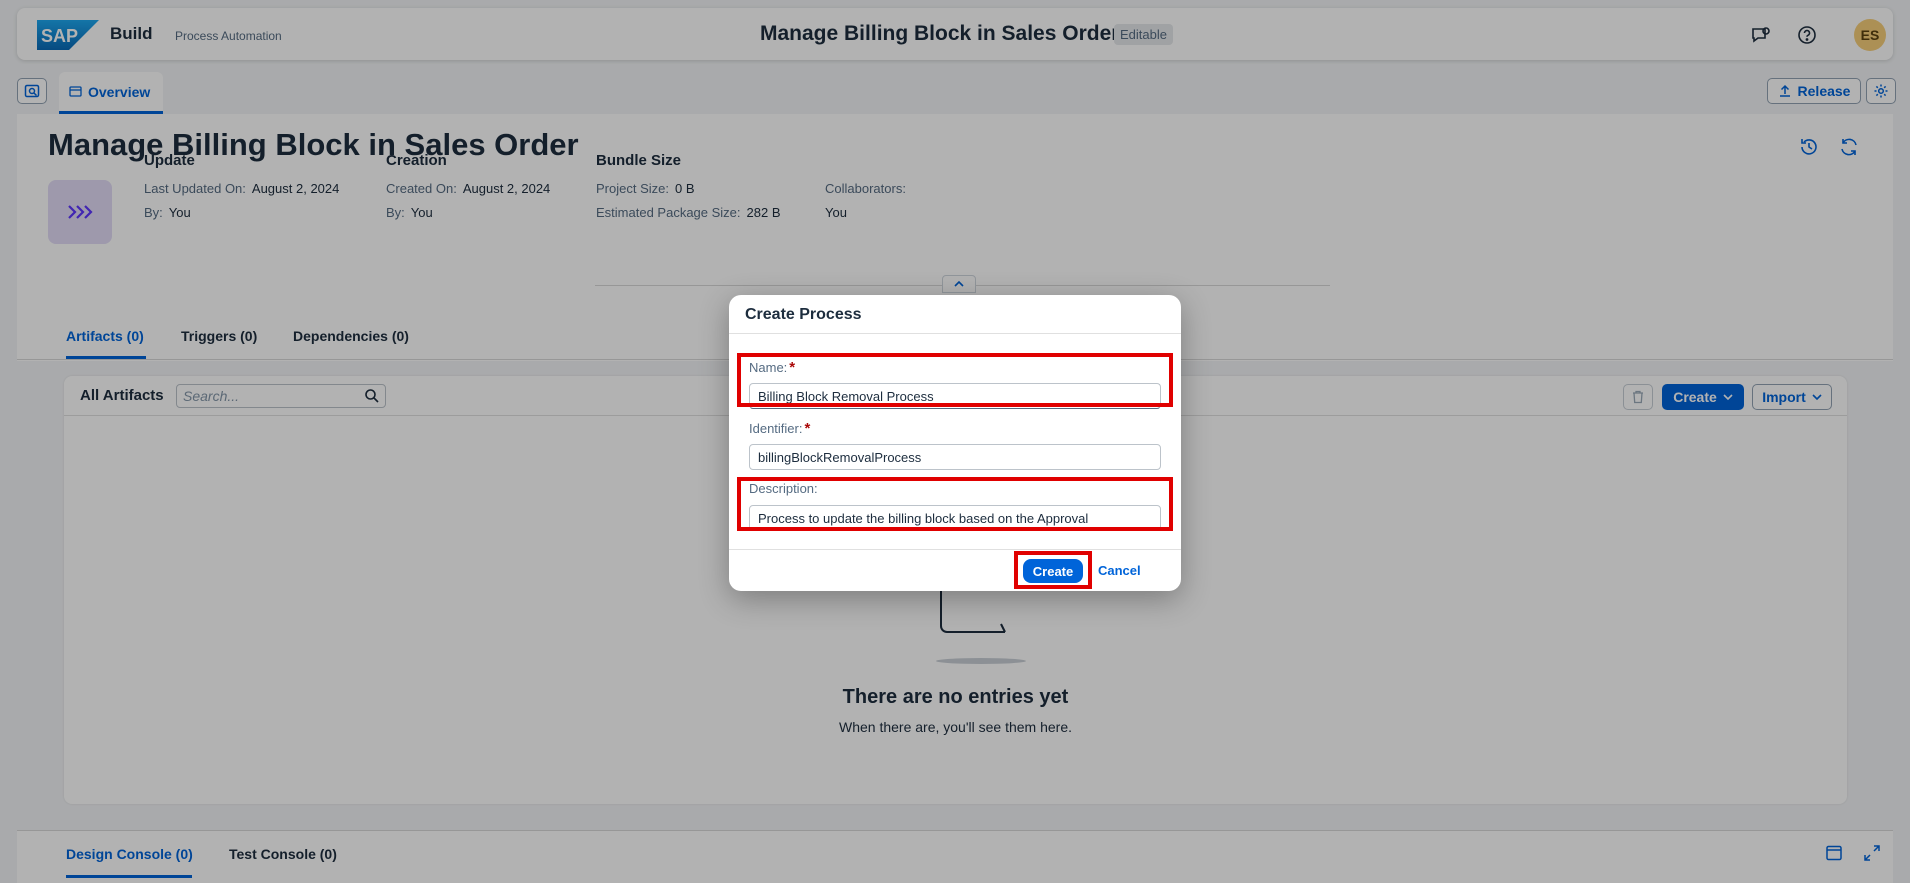  What do you see at coordinates (840, 457) in the screenshot?
I see `identifier-field-value: billingBlockRemovalProcess` at bounding box center [840, 457].